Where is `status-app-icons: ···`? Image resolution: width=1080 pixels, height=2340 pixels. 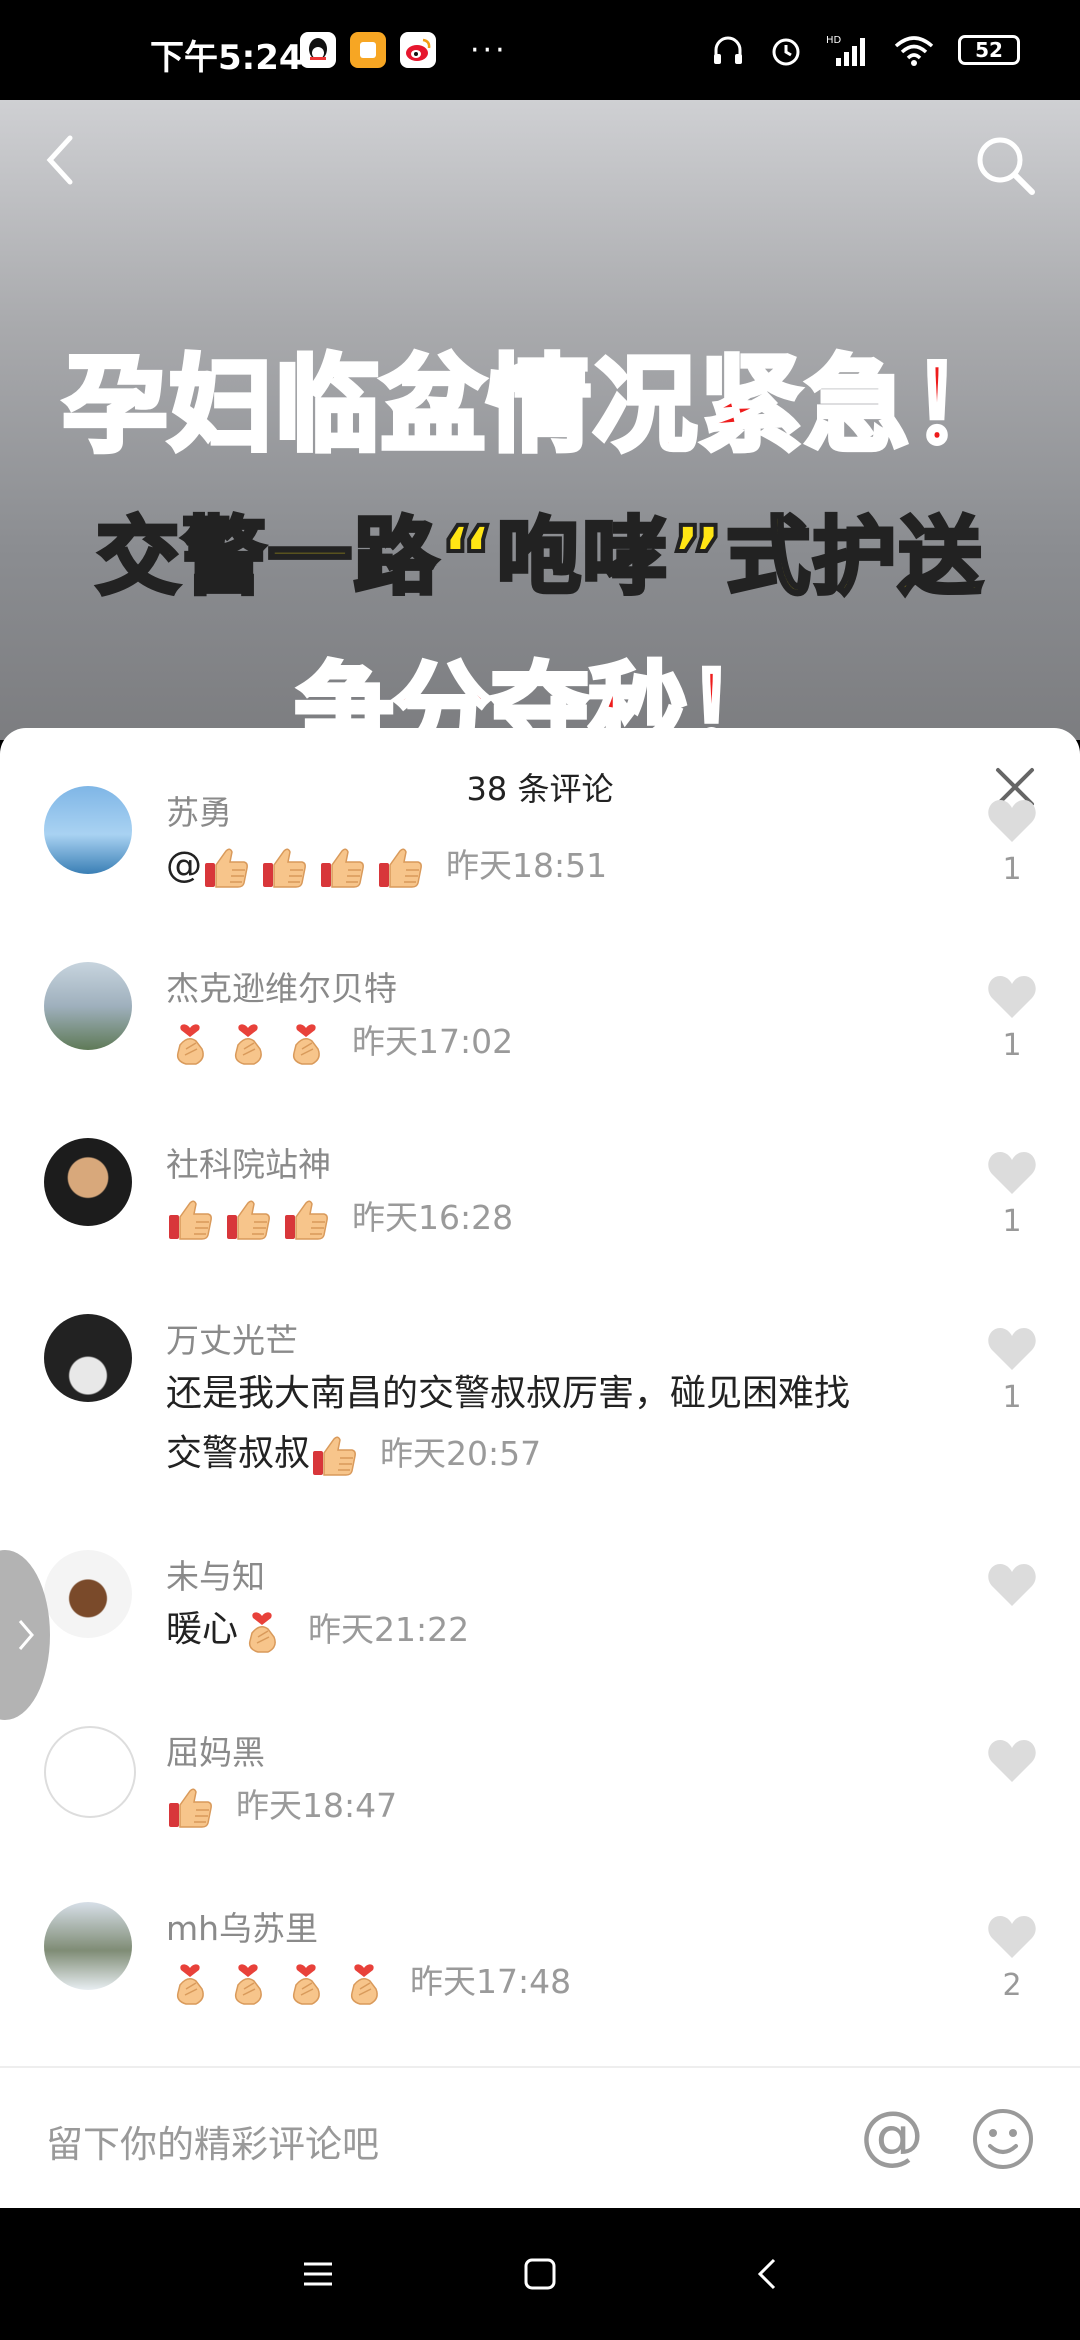
status-app-icons: ··· is located at coordinates (404, 50).